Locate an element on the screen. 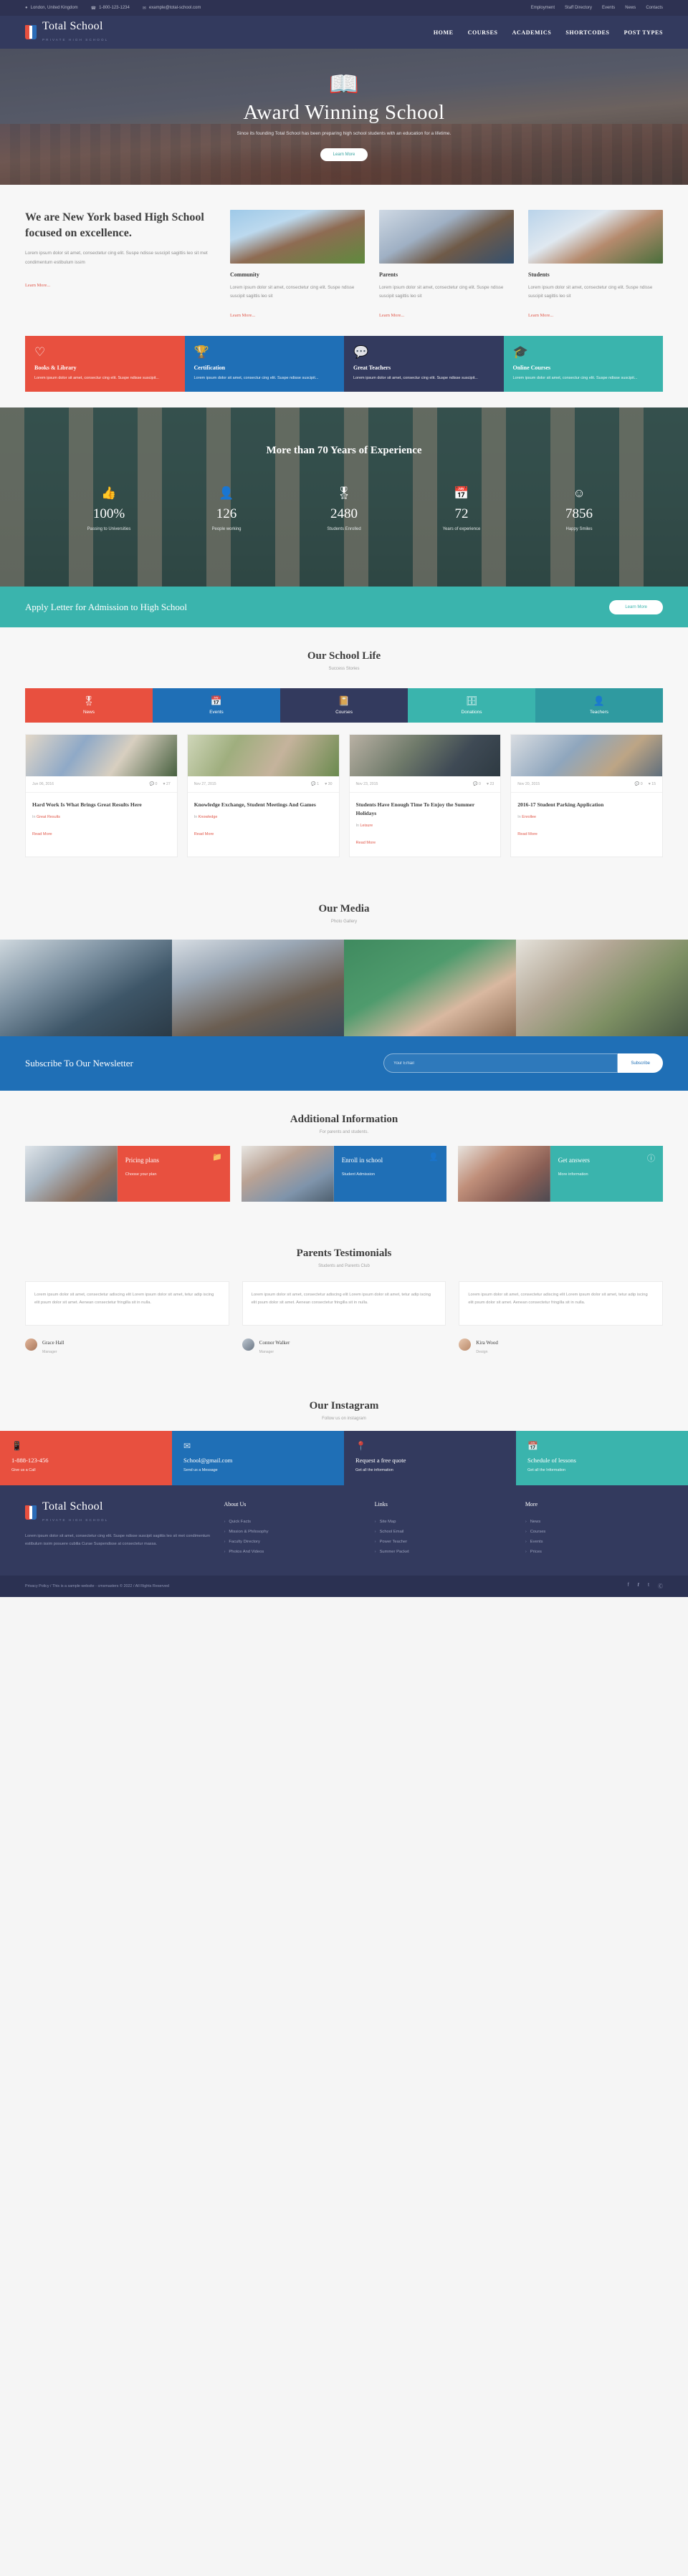 The width and height of the screenshot is (688, 2576). facebook-icon: f is located at coordinates (628, 1587).